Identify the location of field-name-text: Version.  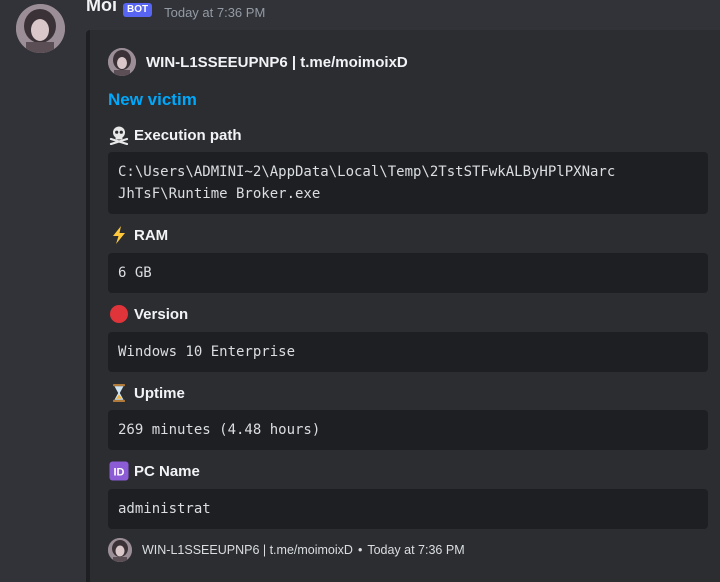
(161, 314).